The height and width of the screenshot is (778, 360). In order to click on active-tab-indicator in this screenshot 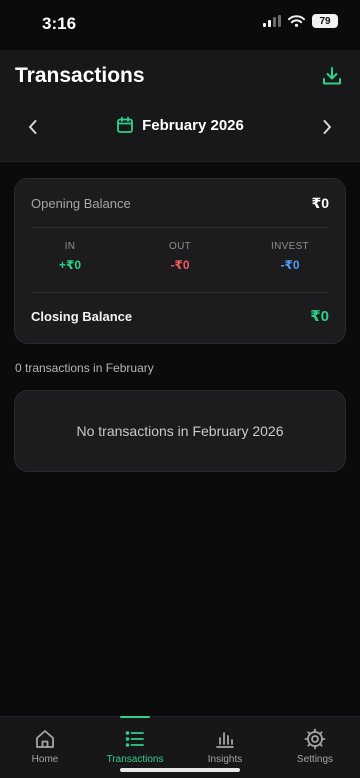, I will do `click(135, 717)`.